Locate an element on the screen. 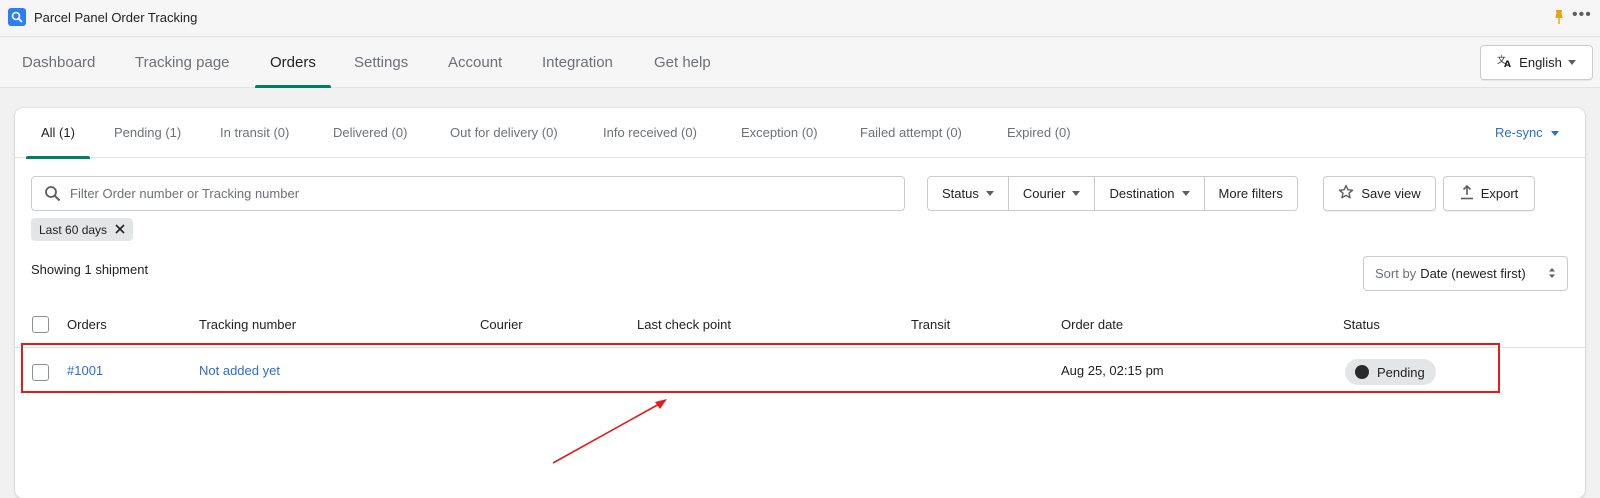  status-dot-icon is located at coordinates (1362, 372).